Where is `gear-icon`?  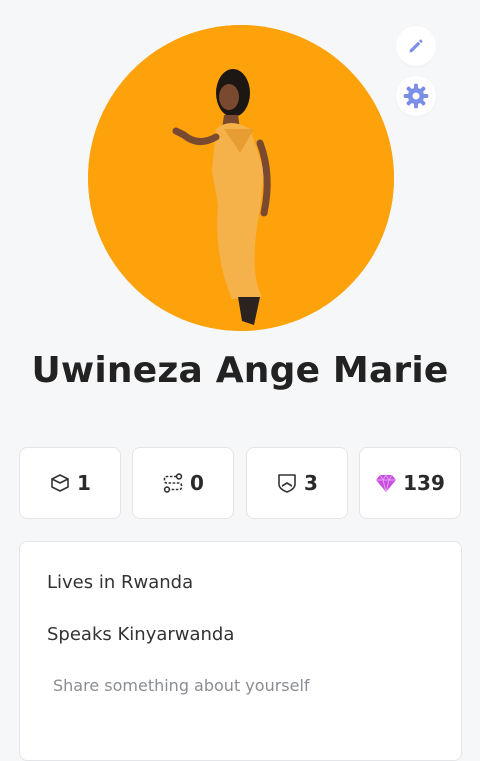 gear-icon is located at coordinates (416, 96).